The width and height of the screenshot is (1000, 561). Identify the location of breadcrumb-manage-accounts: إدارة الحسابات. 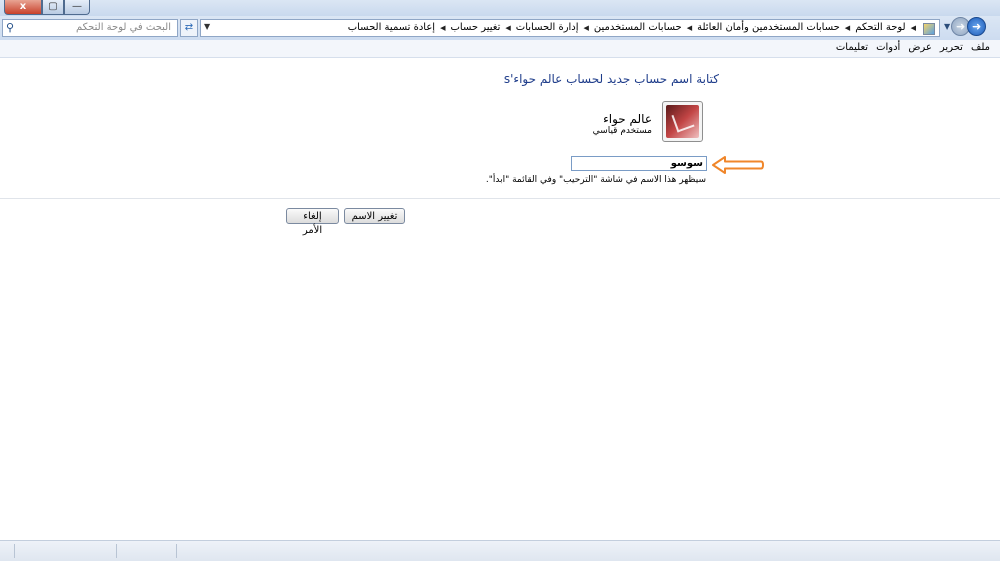
(547, 28).